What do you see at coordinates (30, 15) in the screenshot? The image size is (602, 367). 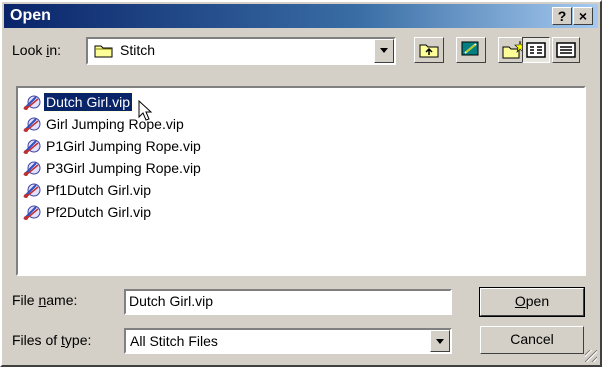 I see `dialog-title: Open` at bounding box center [30, 15].